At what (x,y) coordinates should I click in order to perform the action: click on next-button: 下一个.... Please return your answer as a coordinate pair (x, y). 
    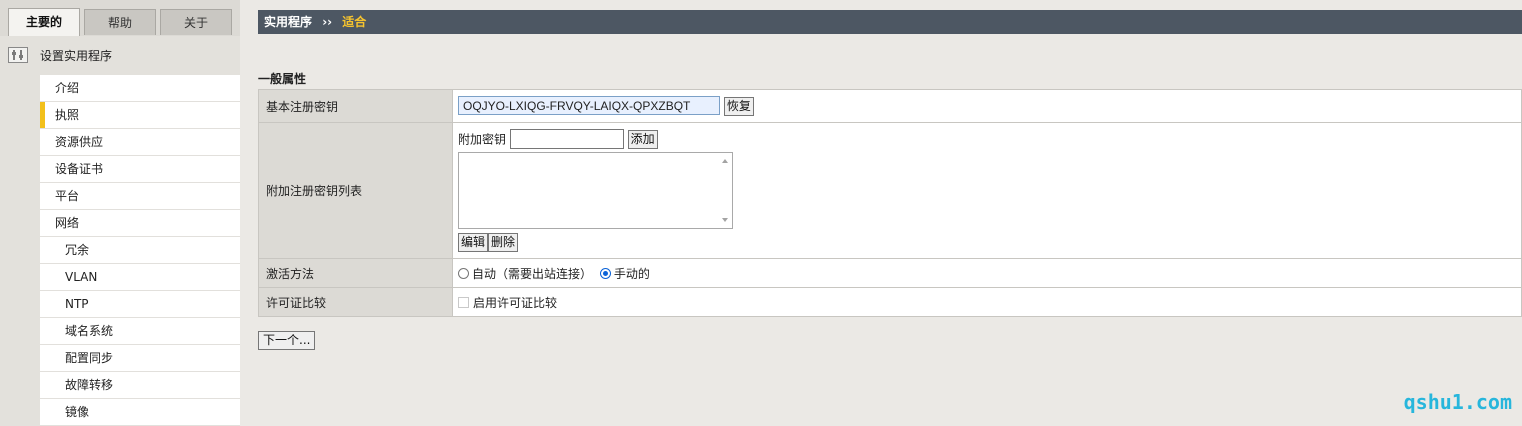
    Looking at the image, I should click on (287, 340).